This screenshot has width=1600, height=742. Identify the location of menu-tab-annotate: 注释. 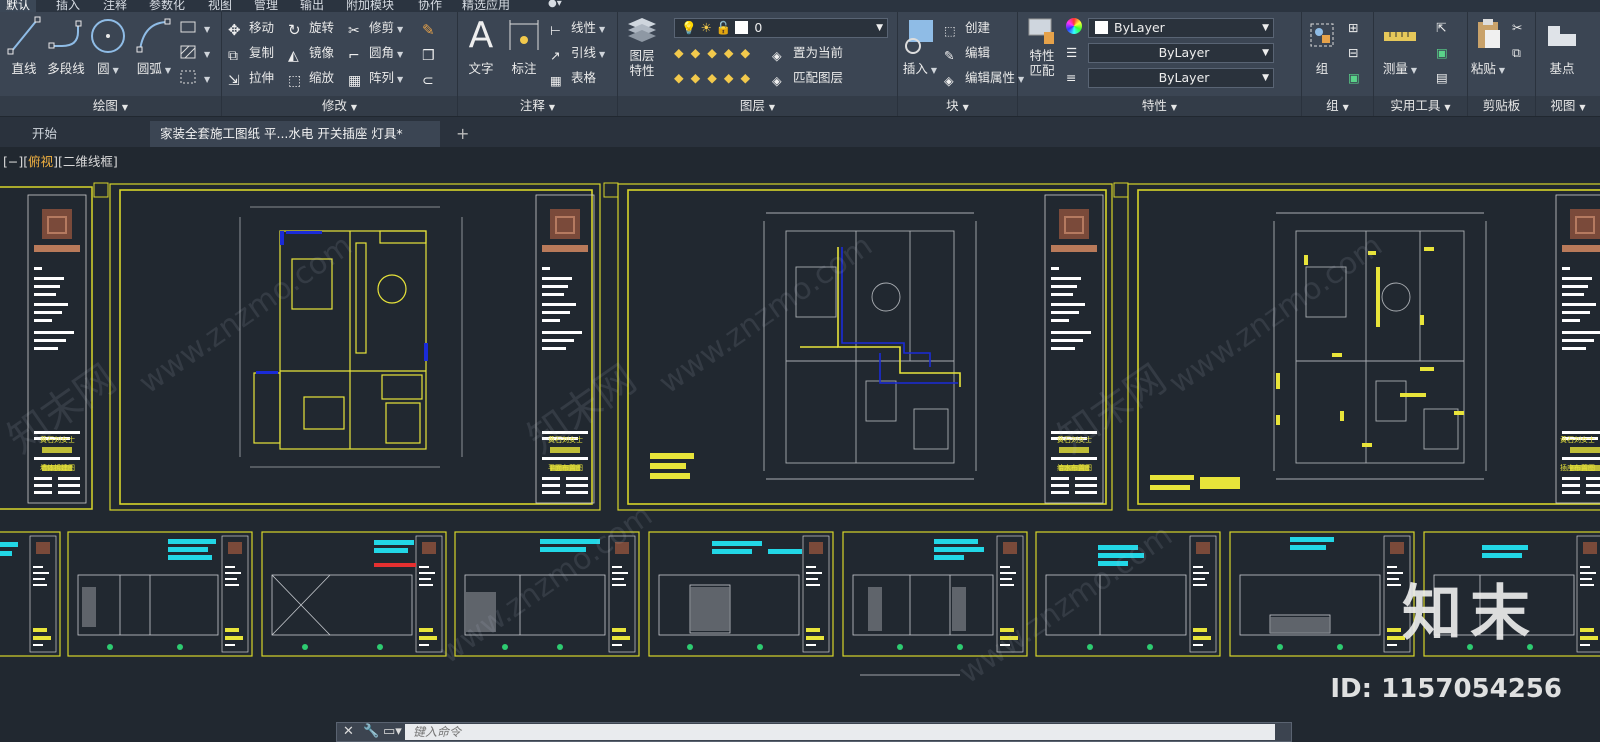
(115, 6).